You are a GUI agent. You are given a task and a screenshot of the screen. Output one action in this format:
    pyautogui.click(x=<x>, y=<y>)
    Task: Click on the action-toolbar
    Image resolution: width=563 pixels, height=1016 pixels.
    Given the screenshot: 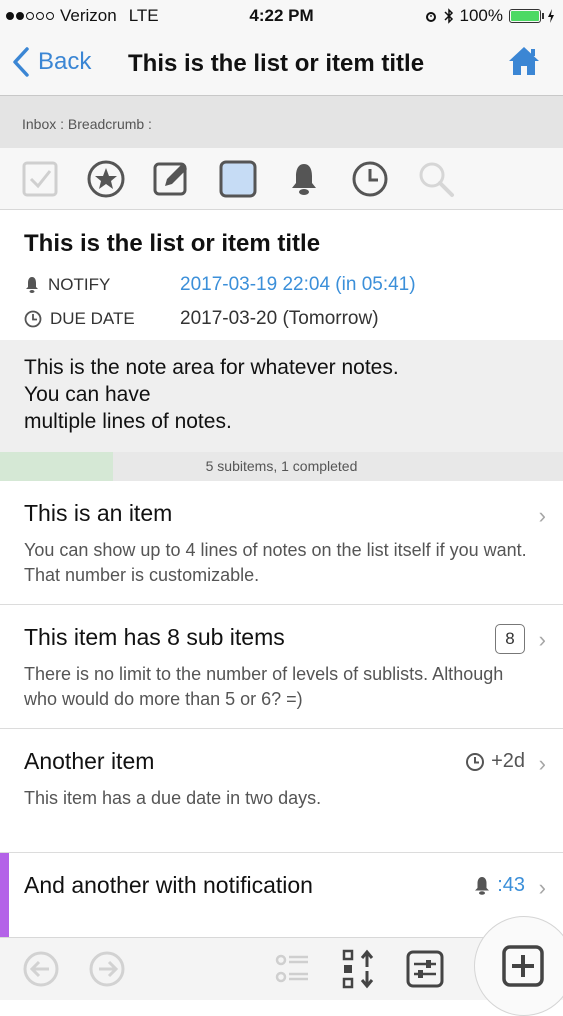 What is the action you would take?
    pyautogui.click(x=281, y=179)
    